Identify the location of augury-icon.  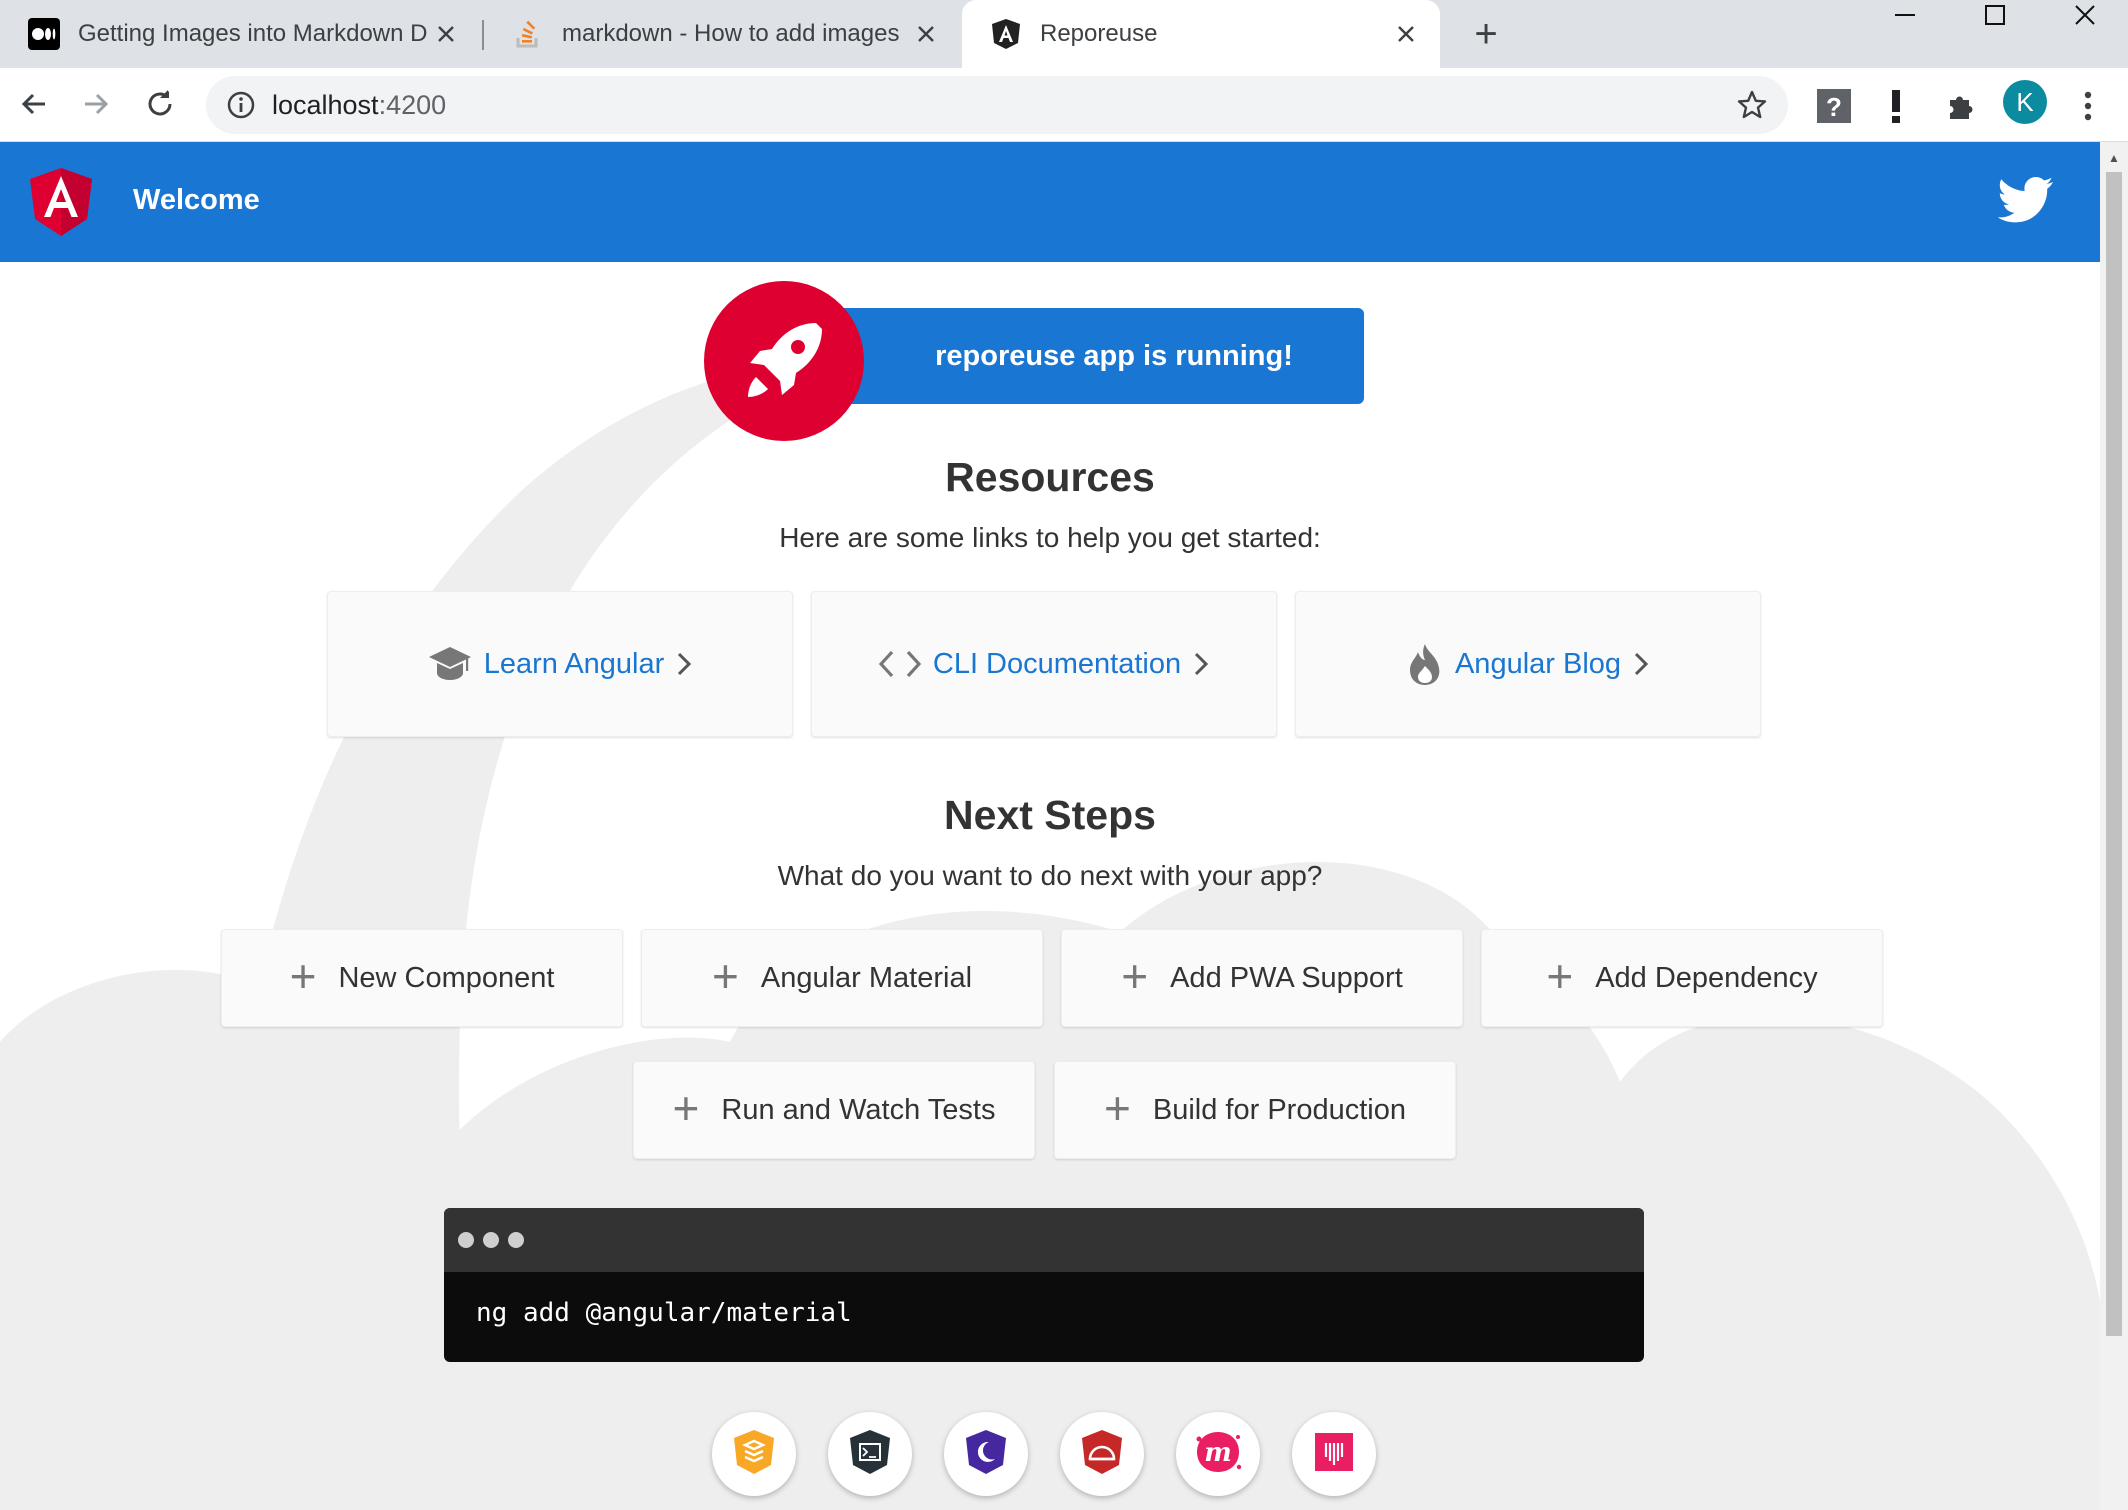
(986, 1454).